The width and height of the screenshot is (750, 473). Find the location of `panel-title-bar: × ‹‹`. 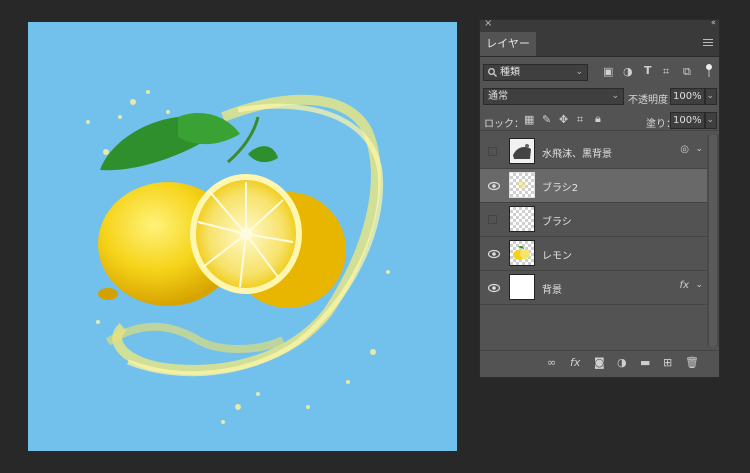

panel-title-bar: × ‹‹ is located at coordinates (599, 25).